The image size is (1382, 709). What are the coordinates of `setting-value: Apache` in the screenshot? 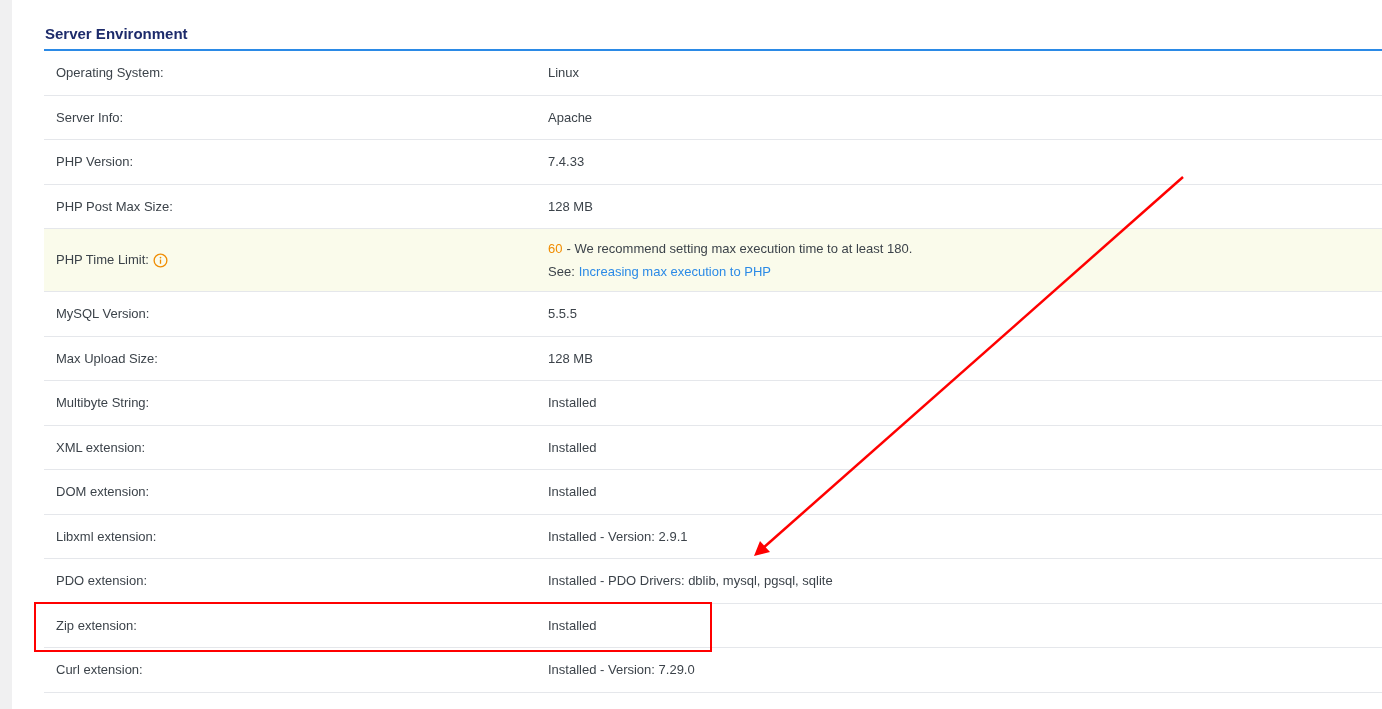 It's located at (570, 117).